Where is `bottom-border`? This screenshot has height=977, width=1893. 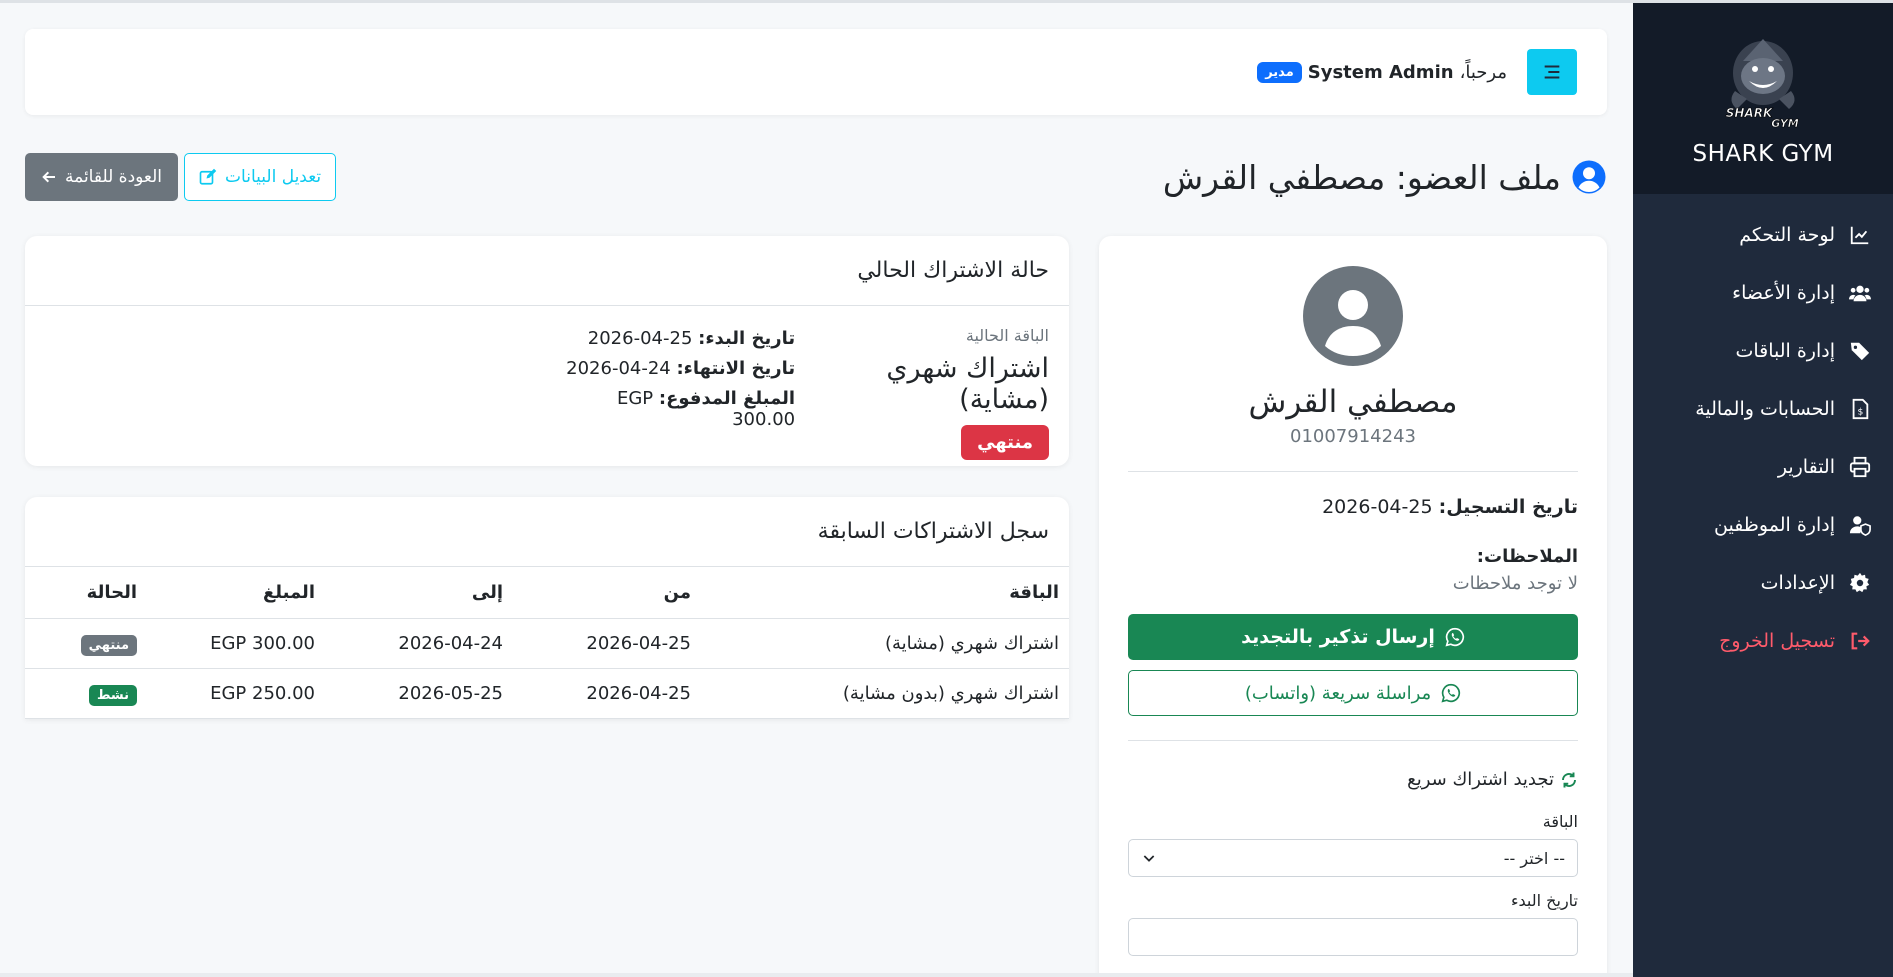 bottom-border is located at coordinates (816, 975).